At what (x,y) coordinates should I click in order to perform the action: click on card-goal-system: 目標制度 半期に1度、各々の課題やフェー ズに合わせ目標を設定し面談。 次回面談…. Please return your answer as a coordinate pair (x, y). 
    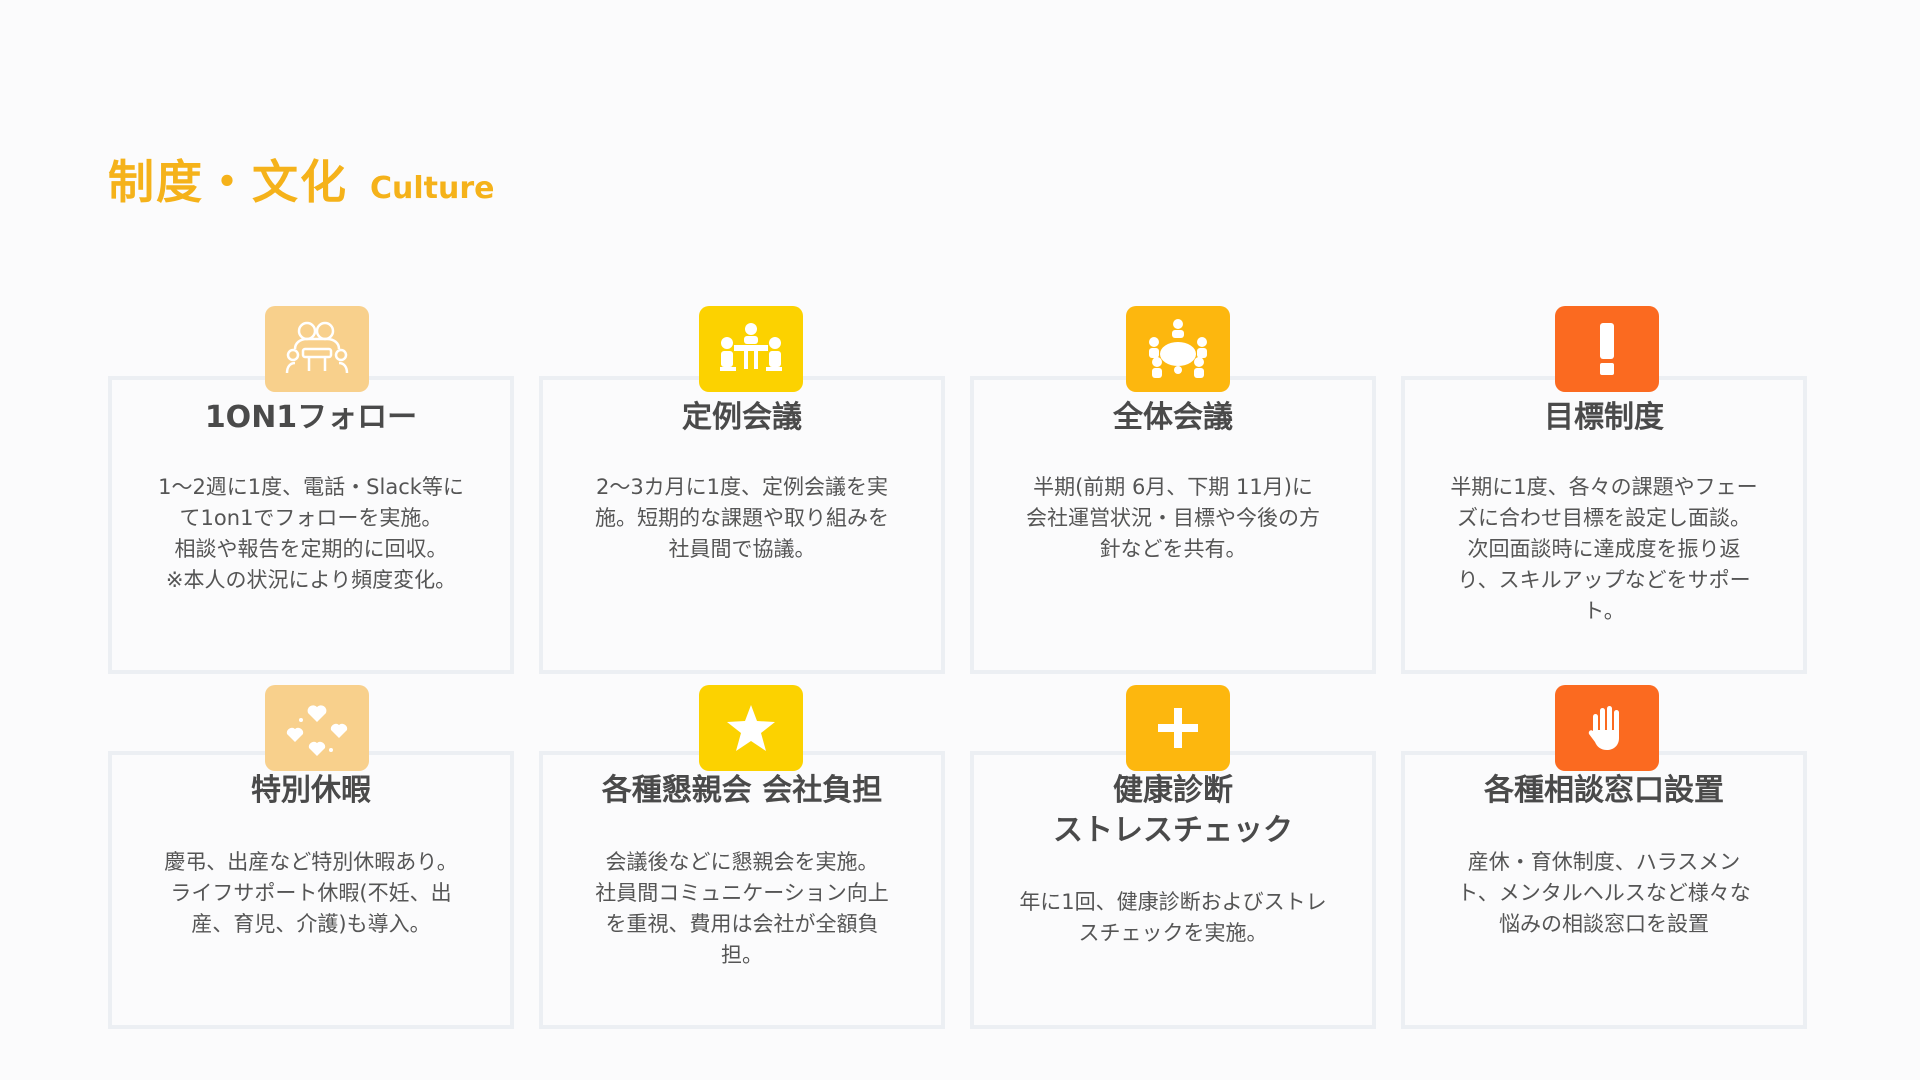
    Looking at the image, I should click on (1604, 525).